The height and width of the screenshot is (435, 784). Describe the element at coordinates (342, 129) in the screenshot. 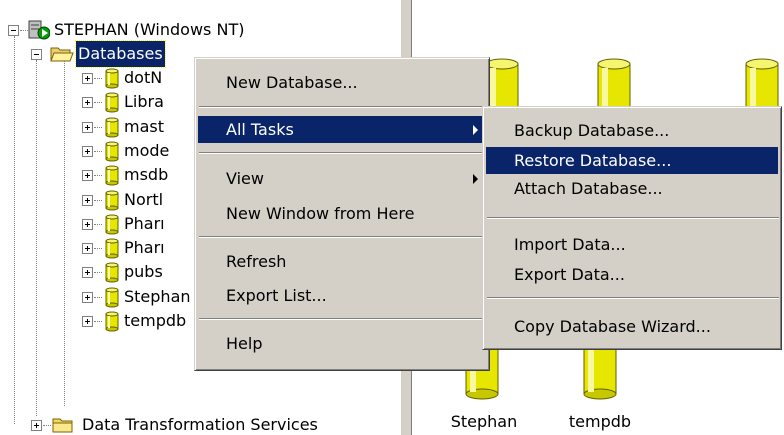

I see `menu-item-all-tasks: All Tasks` at that location.